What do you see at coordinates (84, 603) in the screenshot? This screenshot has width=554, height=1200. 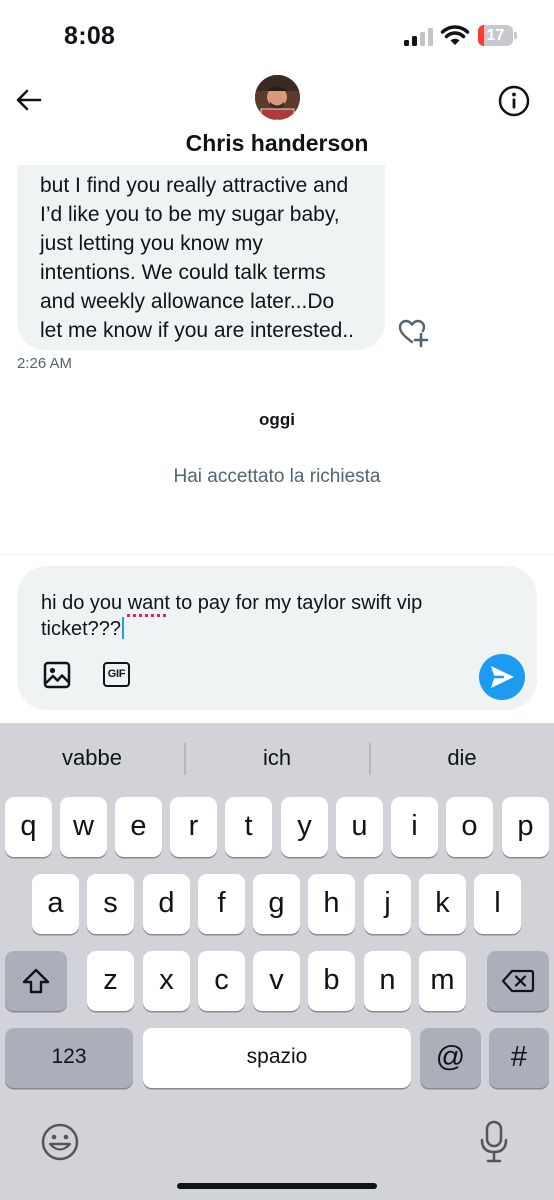 I see `input-text-start: hi do you` at bounding box center [84, 603].